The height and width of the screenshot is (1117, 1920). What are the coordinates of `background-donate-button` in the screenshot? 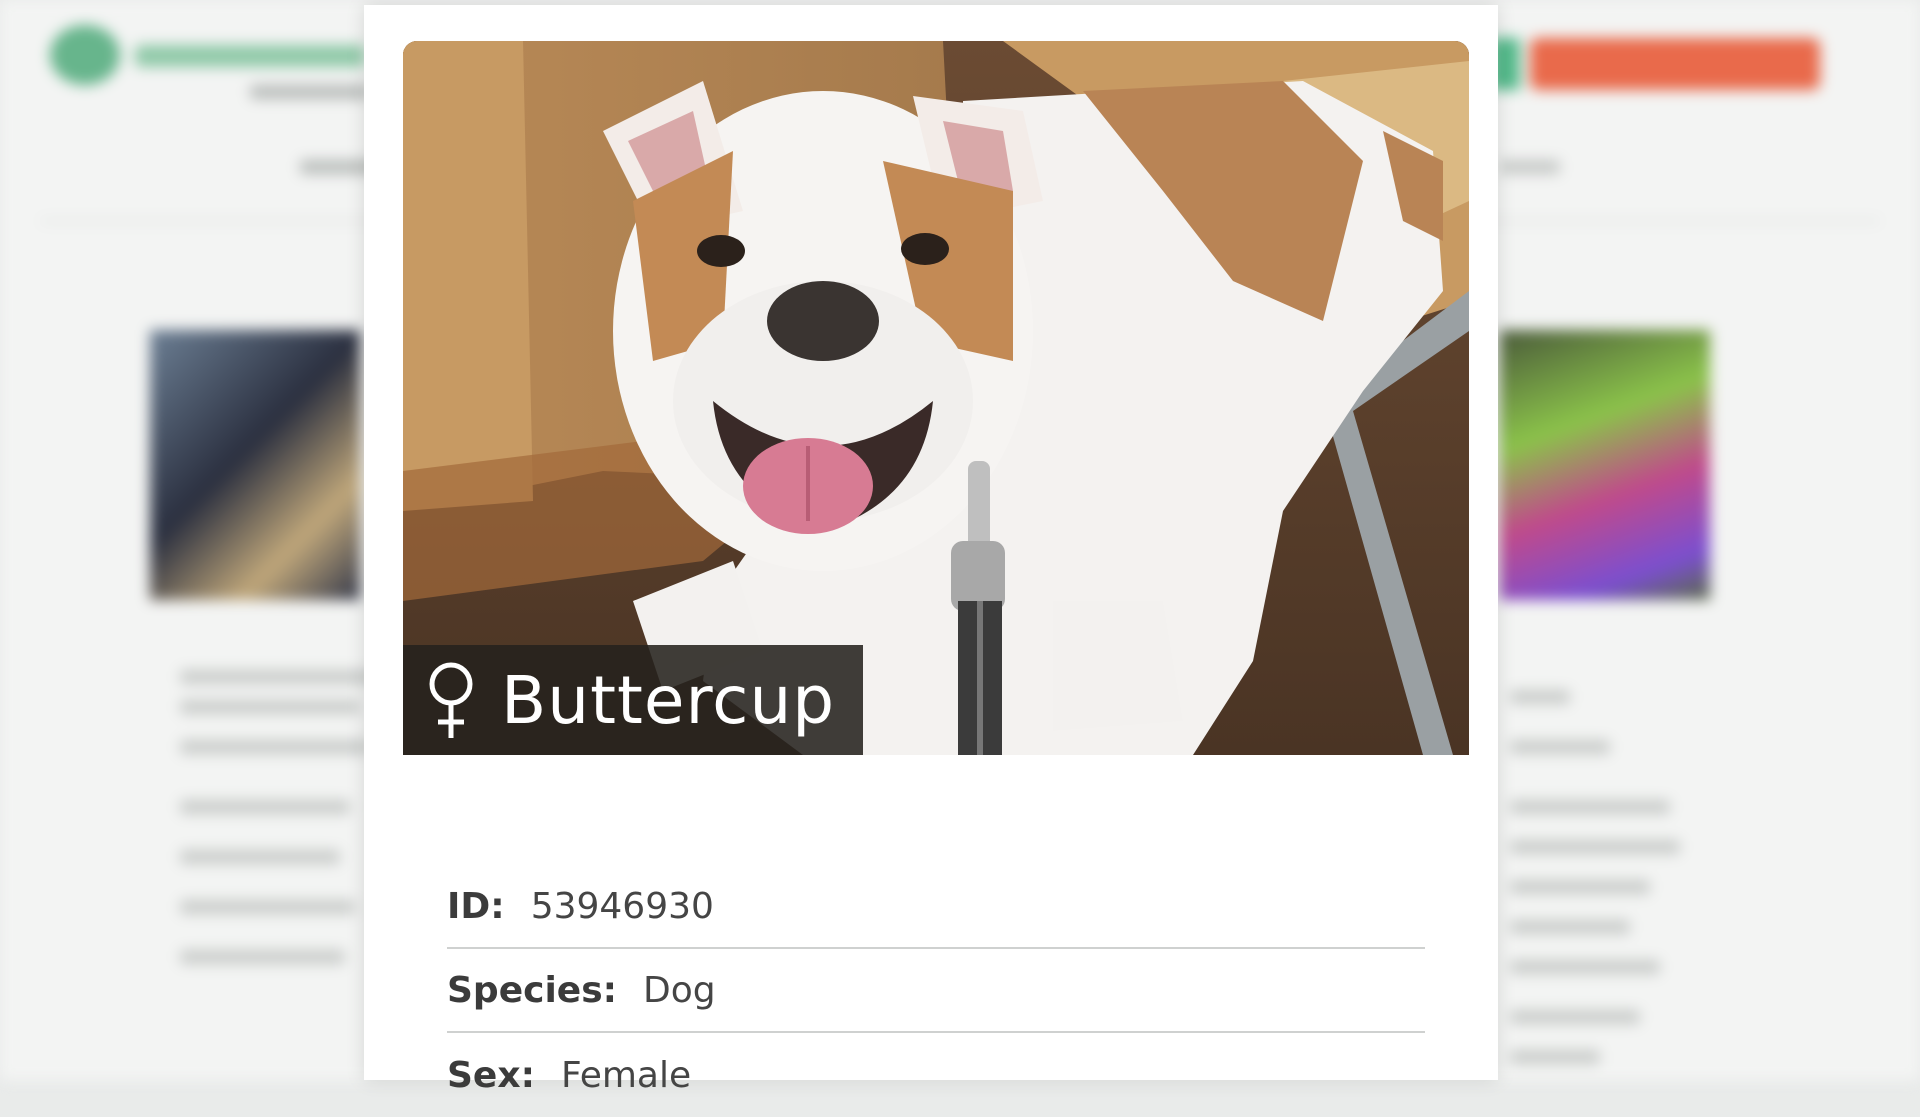 It's located at (1675, 64).